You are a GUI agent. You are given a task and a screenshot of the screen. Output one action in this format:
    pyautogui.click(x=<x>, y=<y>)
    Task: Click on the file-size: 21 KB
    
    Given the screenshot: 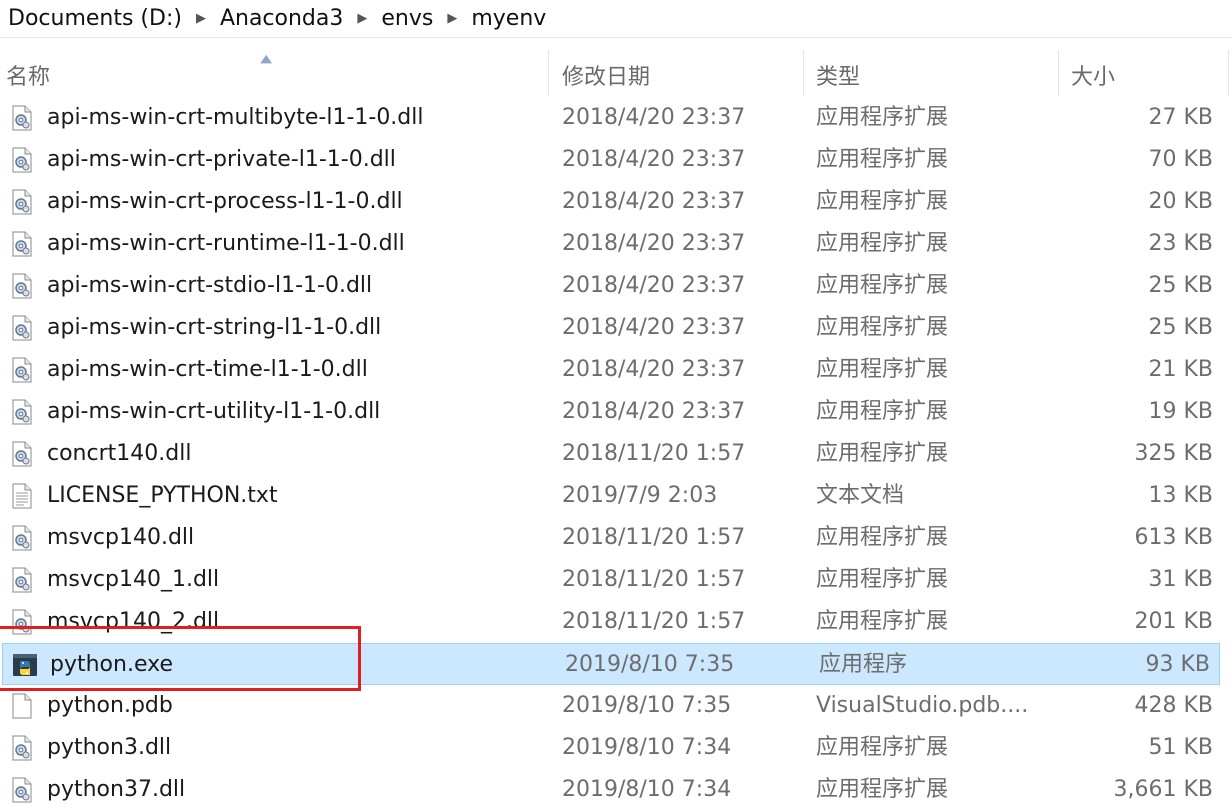 What is the action you would take?
    pyautogui.click(x=1180, y=369)
    